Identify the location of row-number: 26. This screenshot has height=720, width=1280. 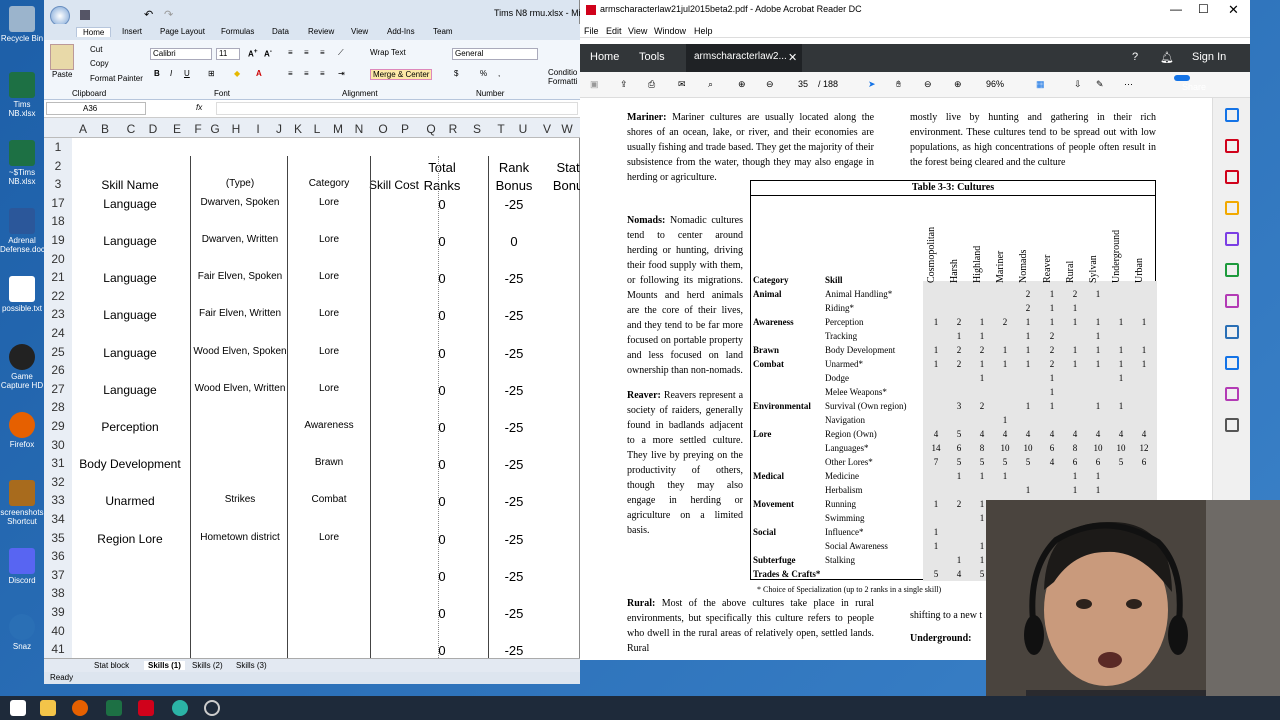
(58, 371).